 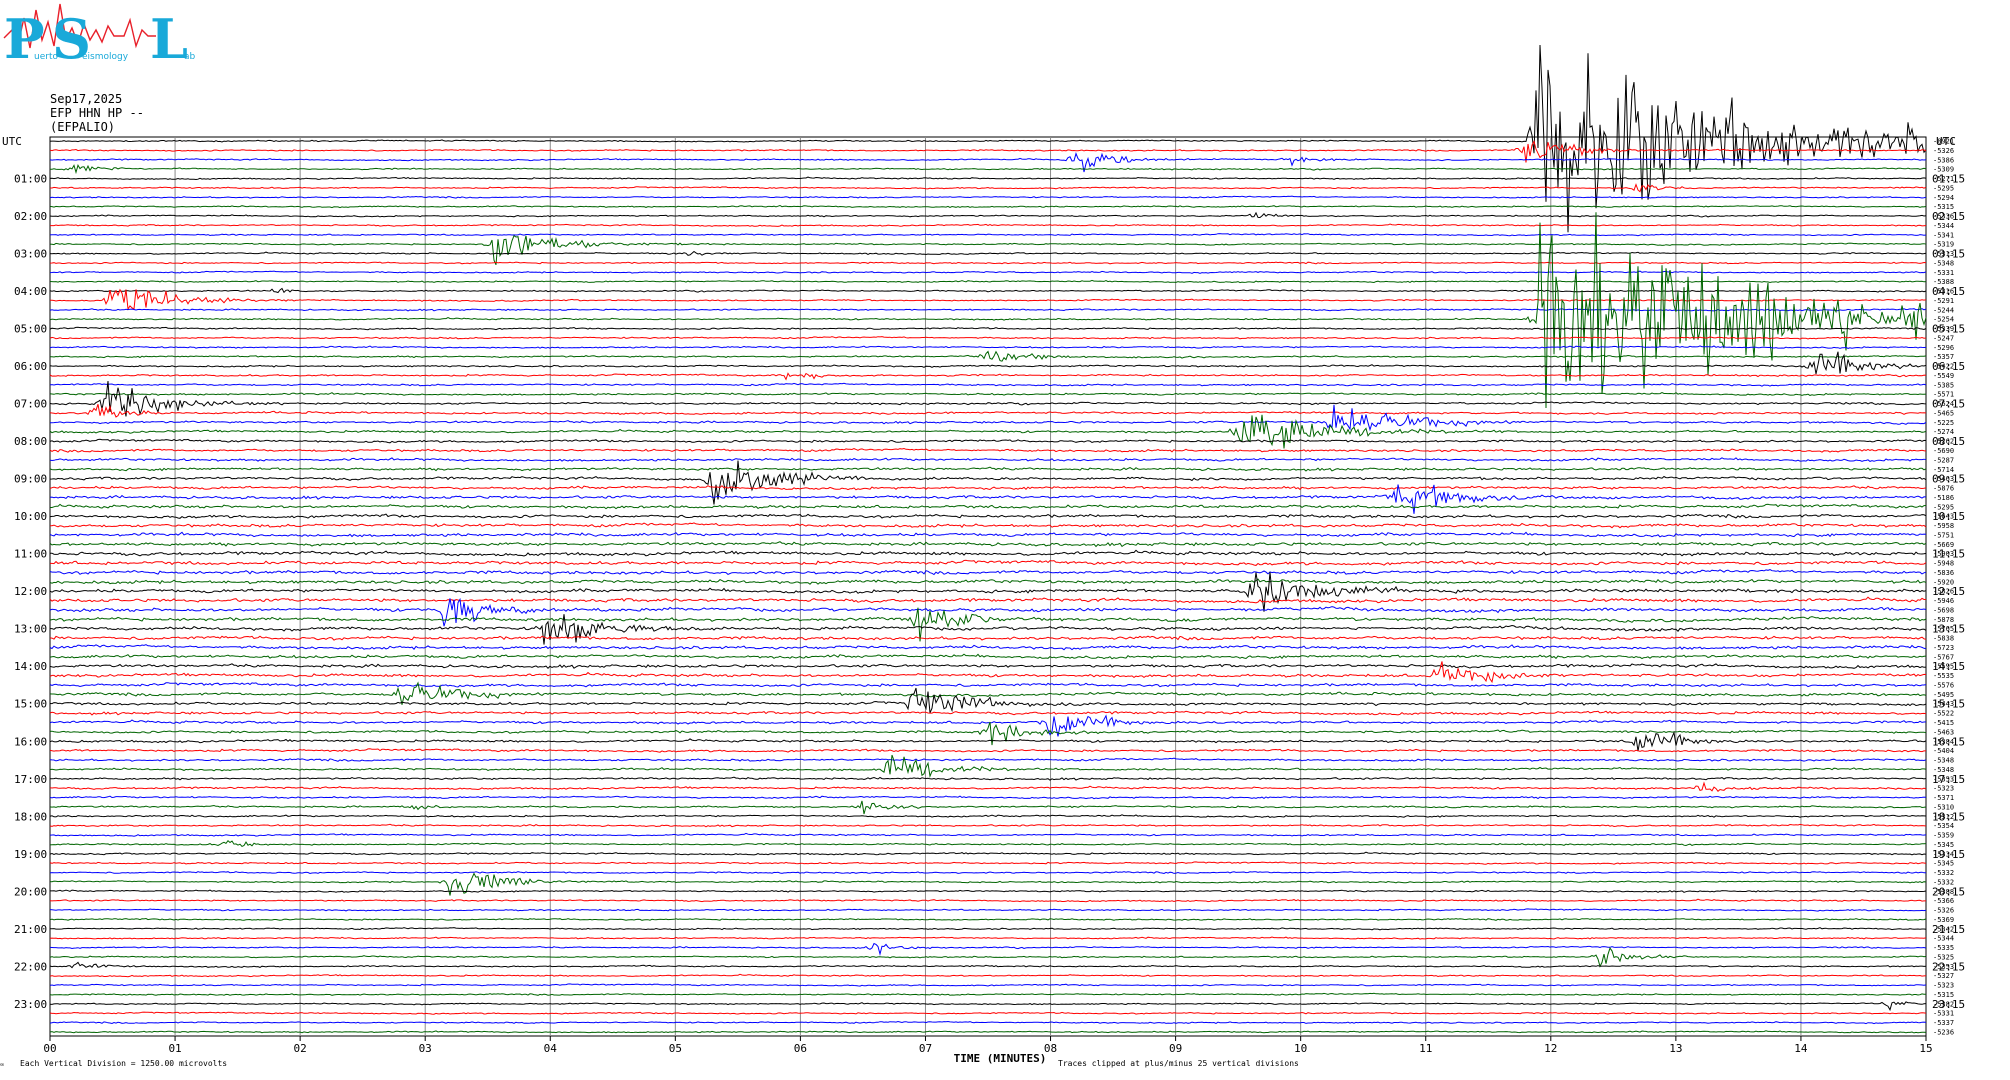 What do you see at coordinates (1943, 695) in the screenshot?
I see `trace-offset-label: -5495` at bounding box center [1943, 695].